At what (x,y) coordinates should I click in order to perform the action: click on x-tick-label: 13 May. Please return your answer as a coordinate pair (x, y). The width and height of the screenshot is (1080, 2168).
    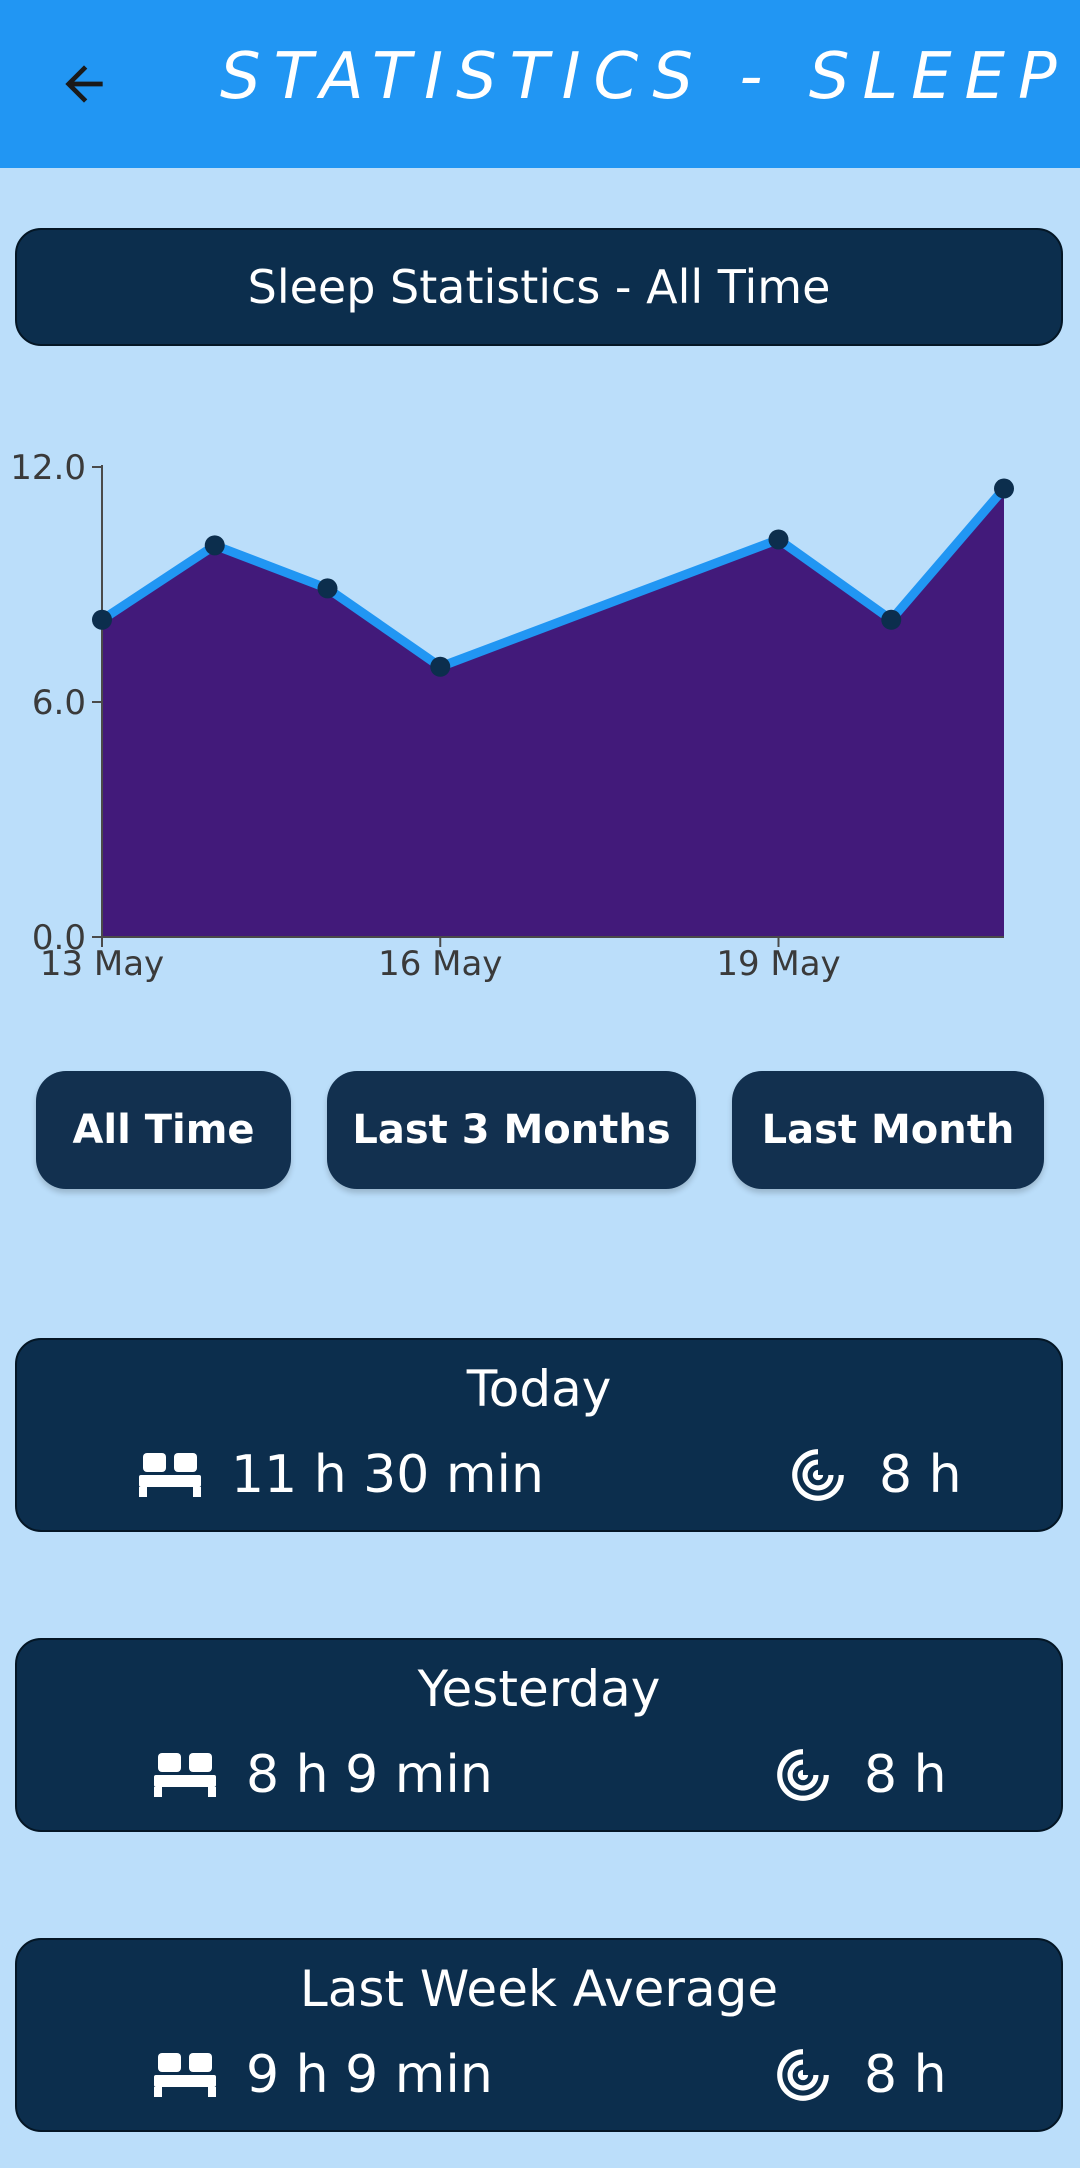
    Looking at the image, I should click on (102, 964).